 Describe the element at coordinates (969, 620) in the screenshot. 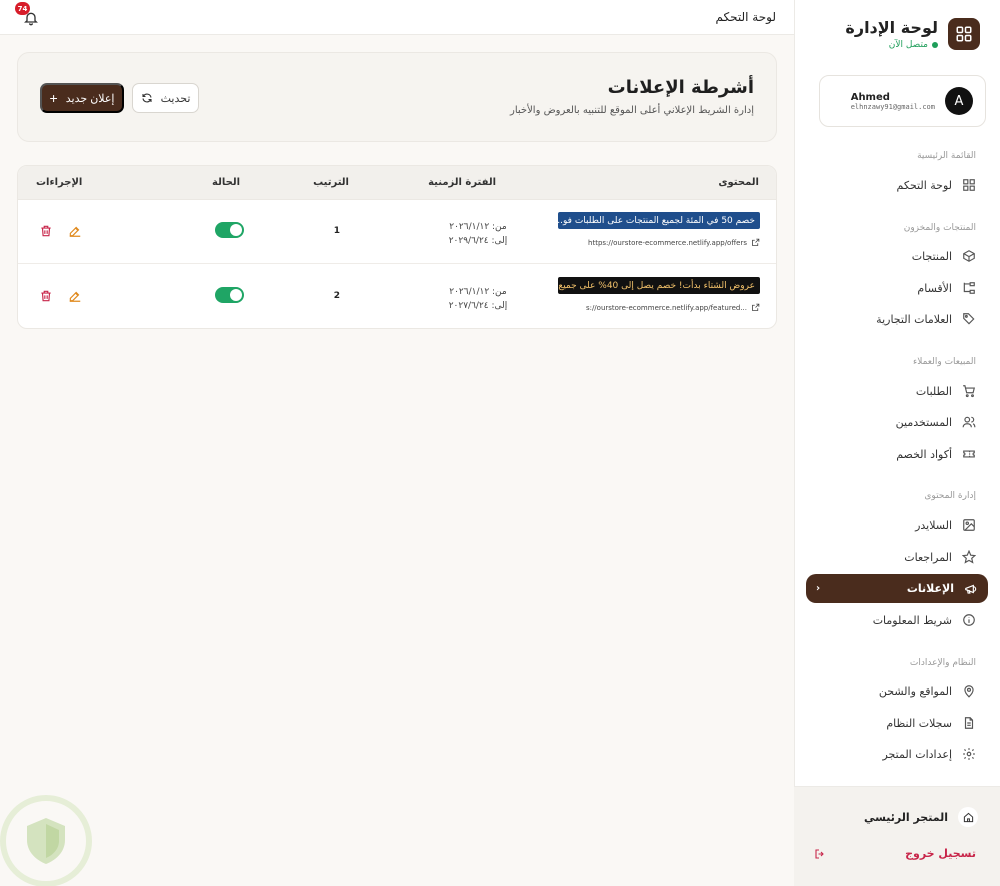

I see `info-icon` at that location.